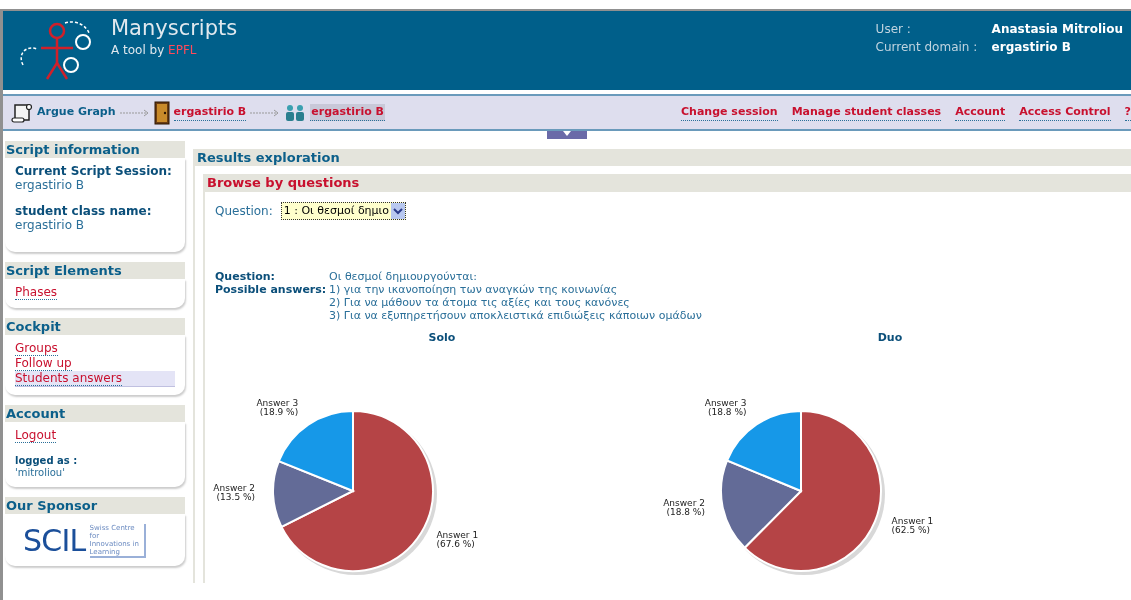 Image resolution: width=1131 pixels, height=600 pixels. What do you see at coordinates (1065, 112) in the screenshot?
I see `nav-link: Access Control` at bounding box center [1065, 112].